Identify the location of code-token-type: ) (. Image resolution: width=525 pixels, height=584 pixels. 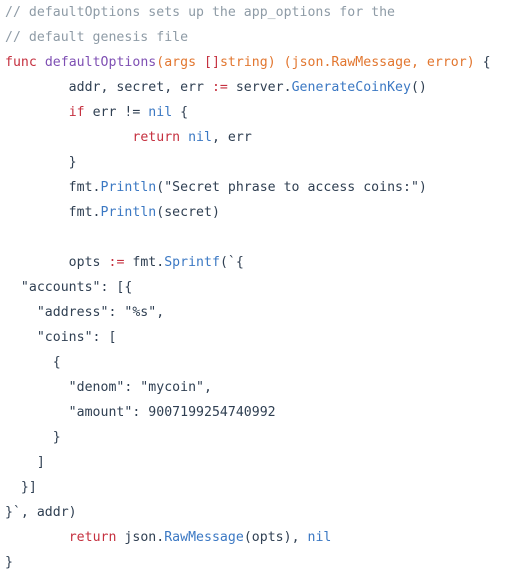
(279, 62).